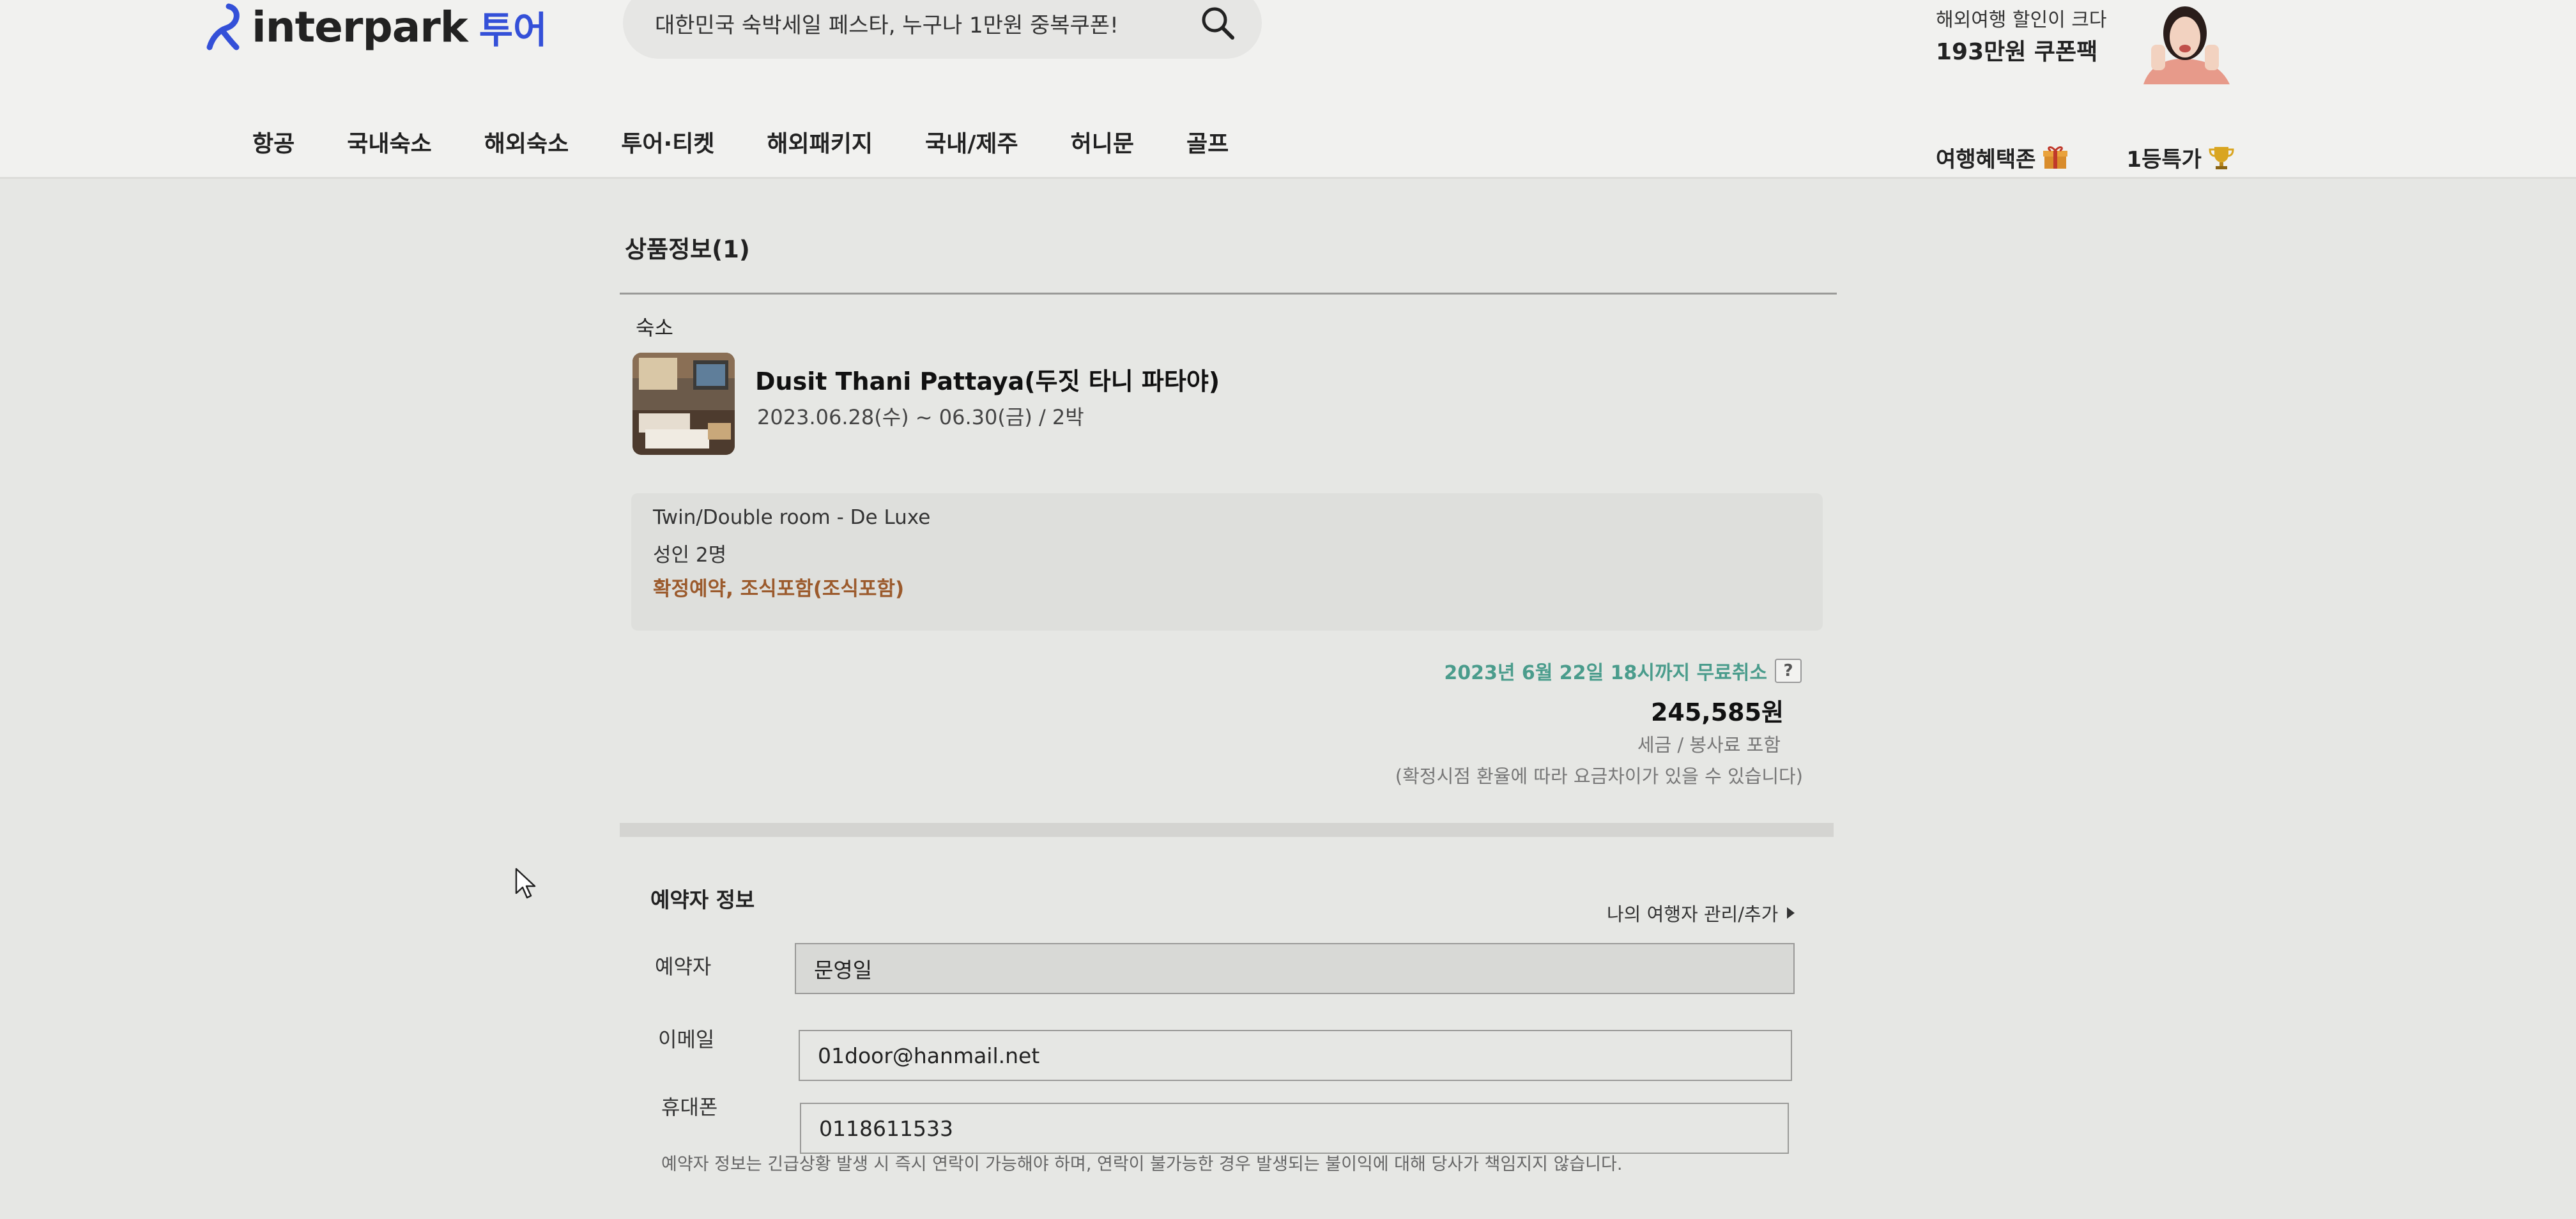  I want to click on phone-field: 0118611533, so click(1294, 1128).